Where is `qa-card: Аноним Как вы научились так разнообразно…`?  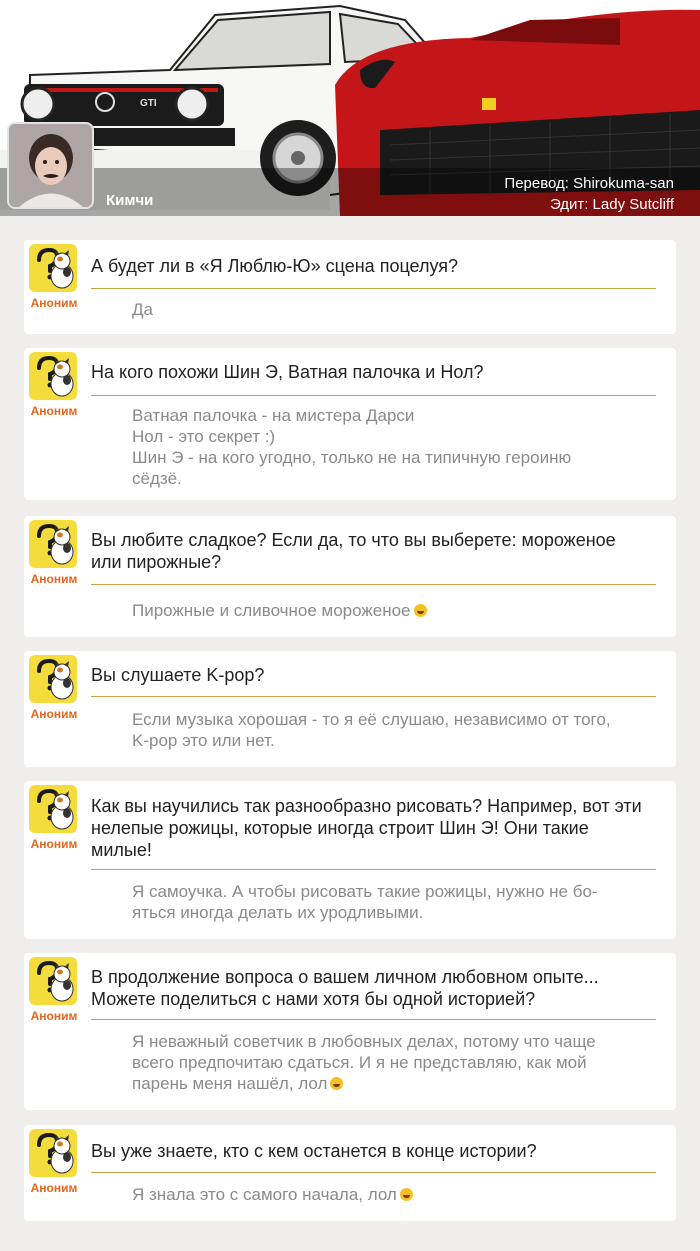 qa-card: Аноним Как вы научились так разнообразно… is located at coordinates (350, 860).